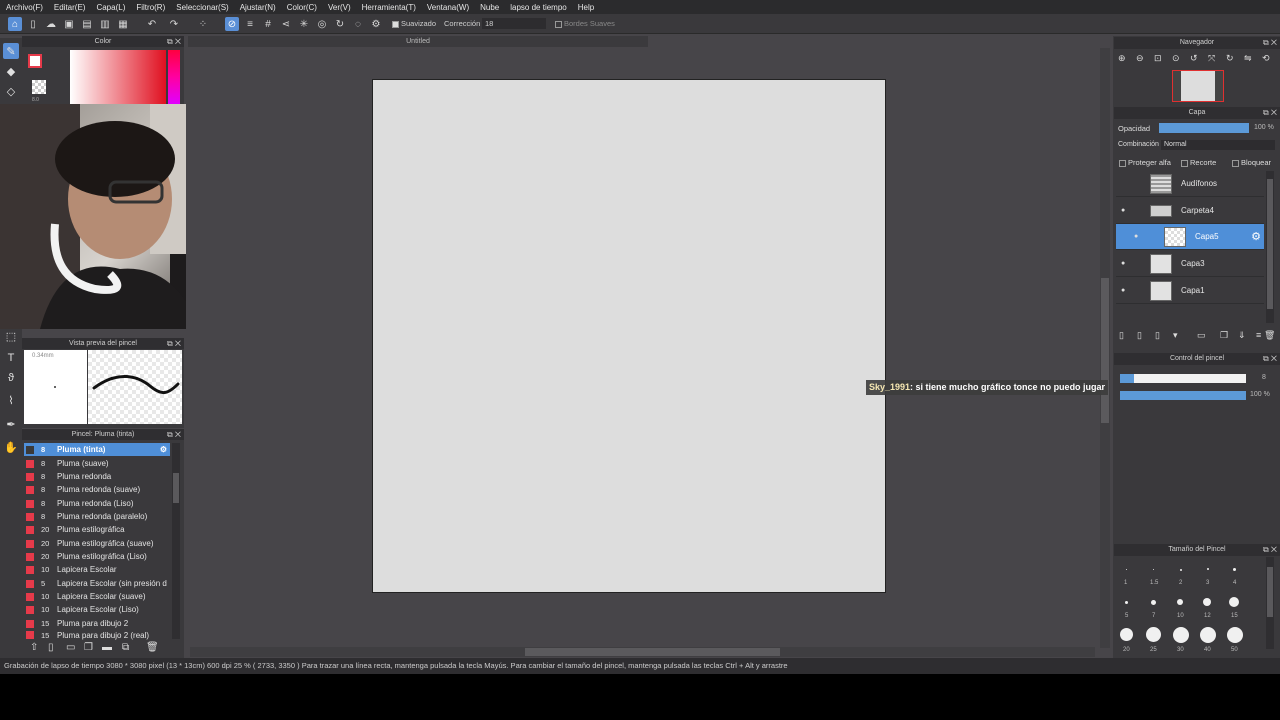 The height and width of the screenshot is (720, 1280). Describe the element at coordinates (514, 23) in the screenshot. I see `correction-dropdown: 18` at that location.